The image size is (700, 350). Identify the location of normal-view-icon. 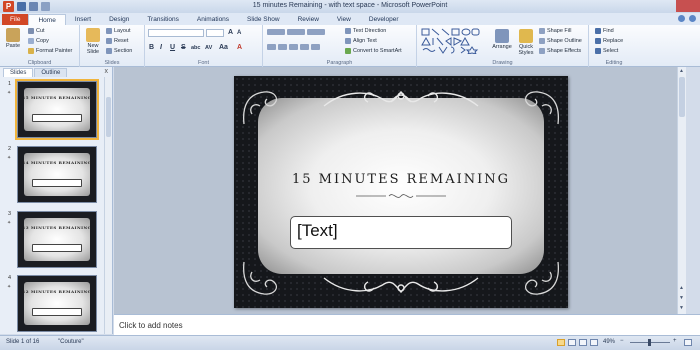
(561, 342).